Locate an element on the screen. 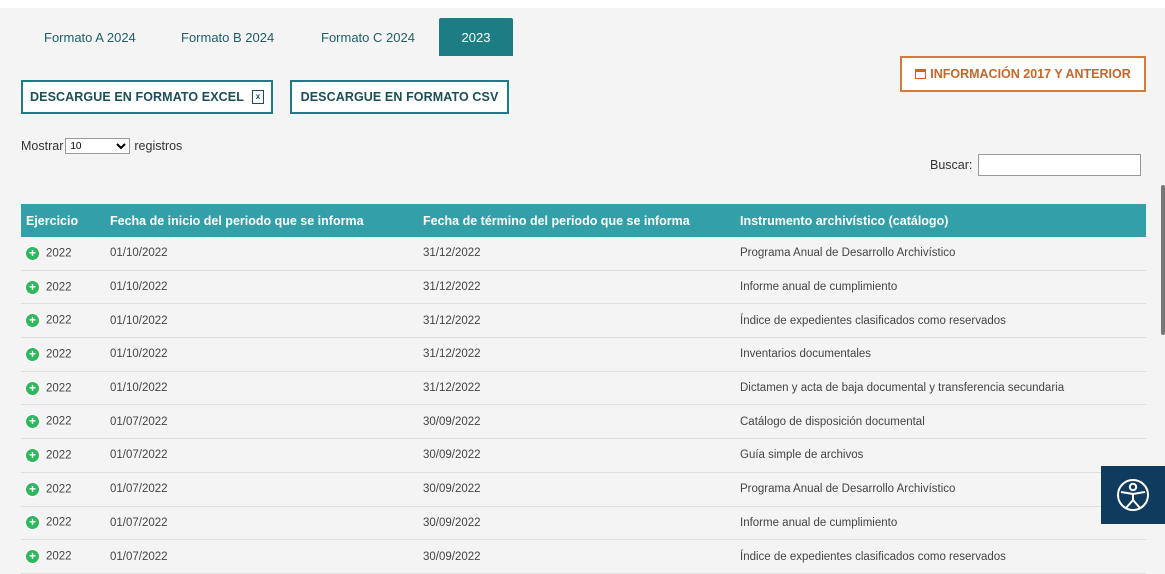  download-excel-button: DESCARGUE EN FORMATO EXCEL x is located at coordinates (147, 97).